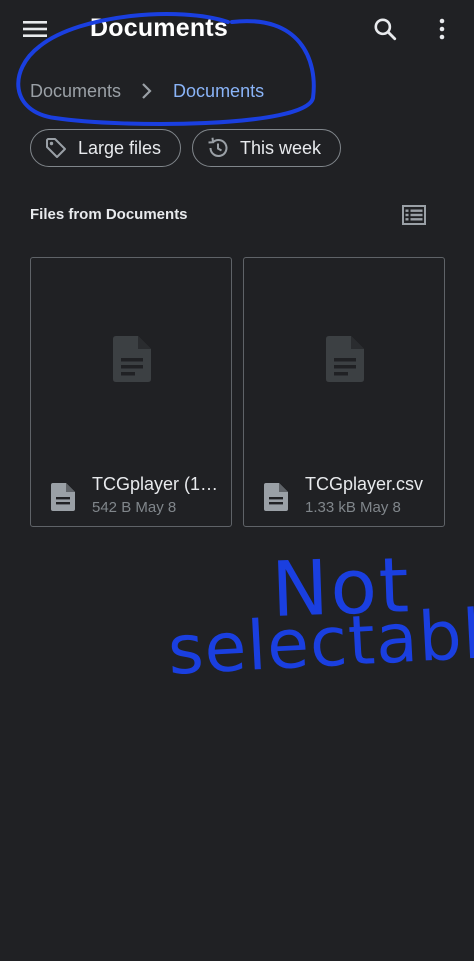 The image size is (474, 961). I want to click on menu-button, so click(35, 29).